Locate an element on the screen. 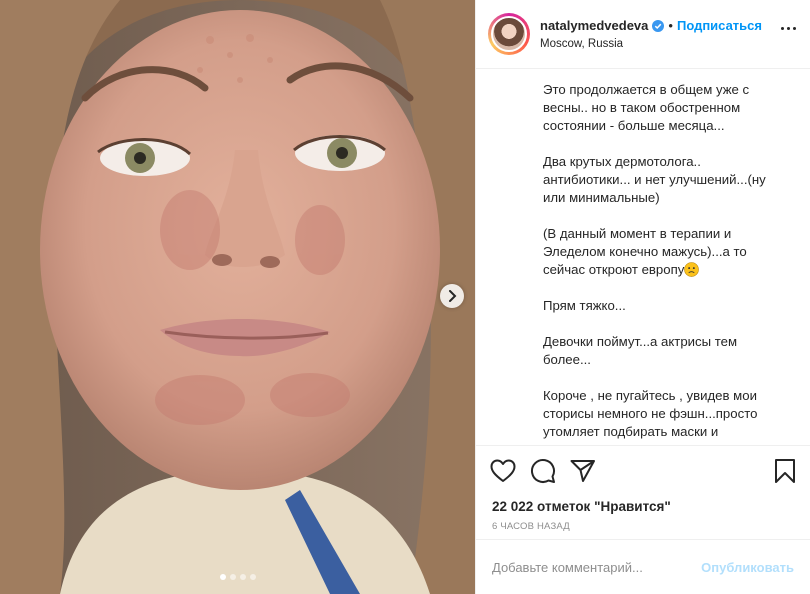  avatar-image is located at coordinates (509, 34).